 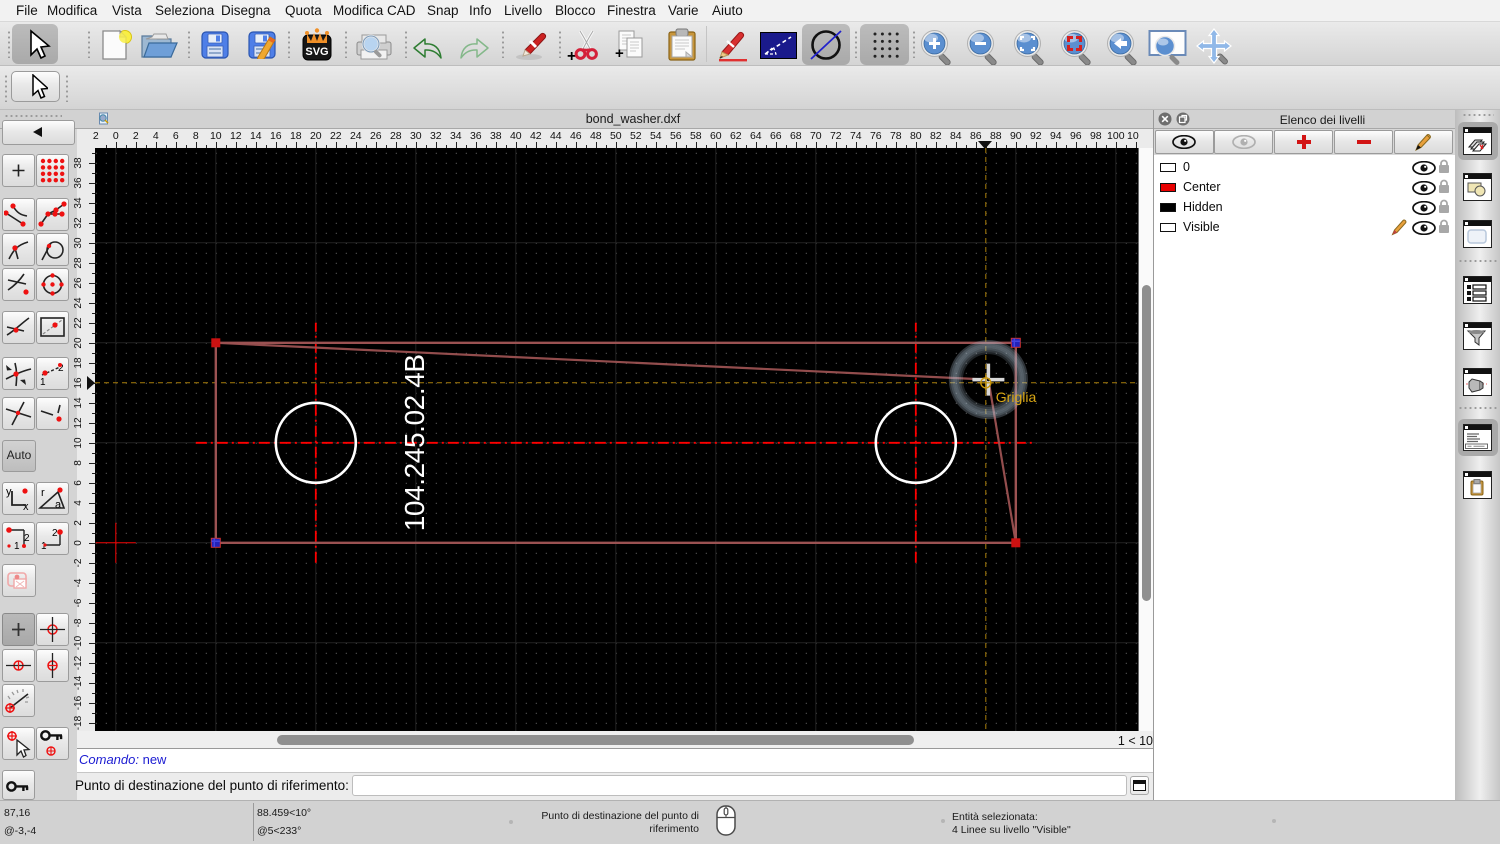 I want to click on svg-text: Griglia, so click(x=1016, y=397).